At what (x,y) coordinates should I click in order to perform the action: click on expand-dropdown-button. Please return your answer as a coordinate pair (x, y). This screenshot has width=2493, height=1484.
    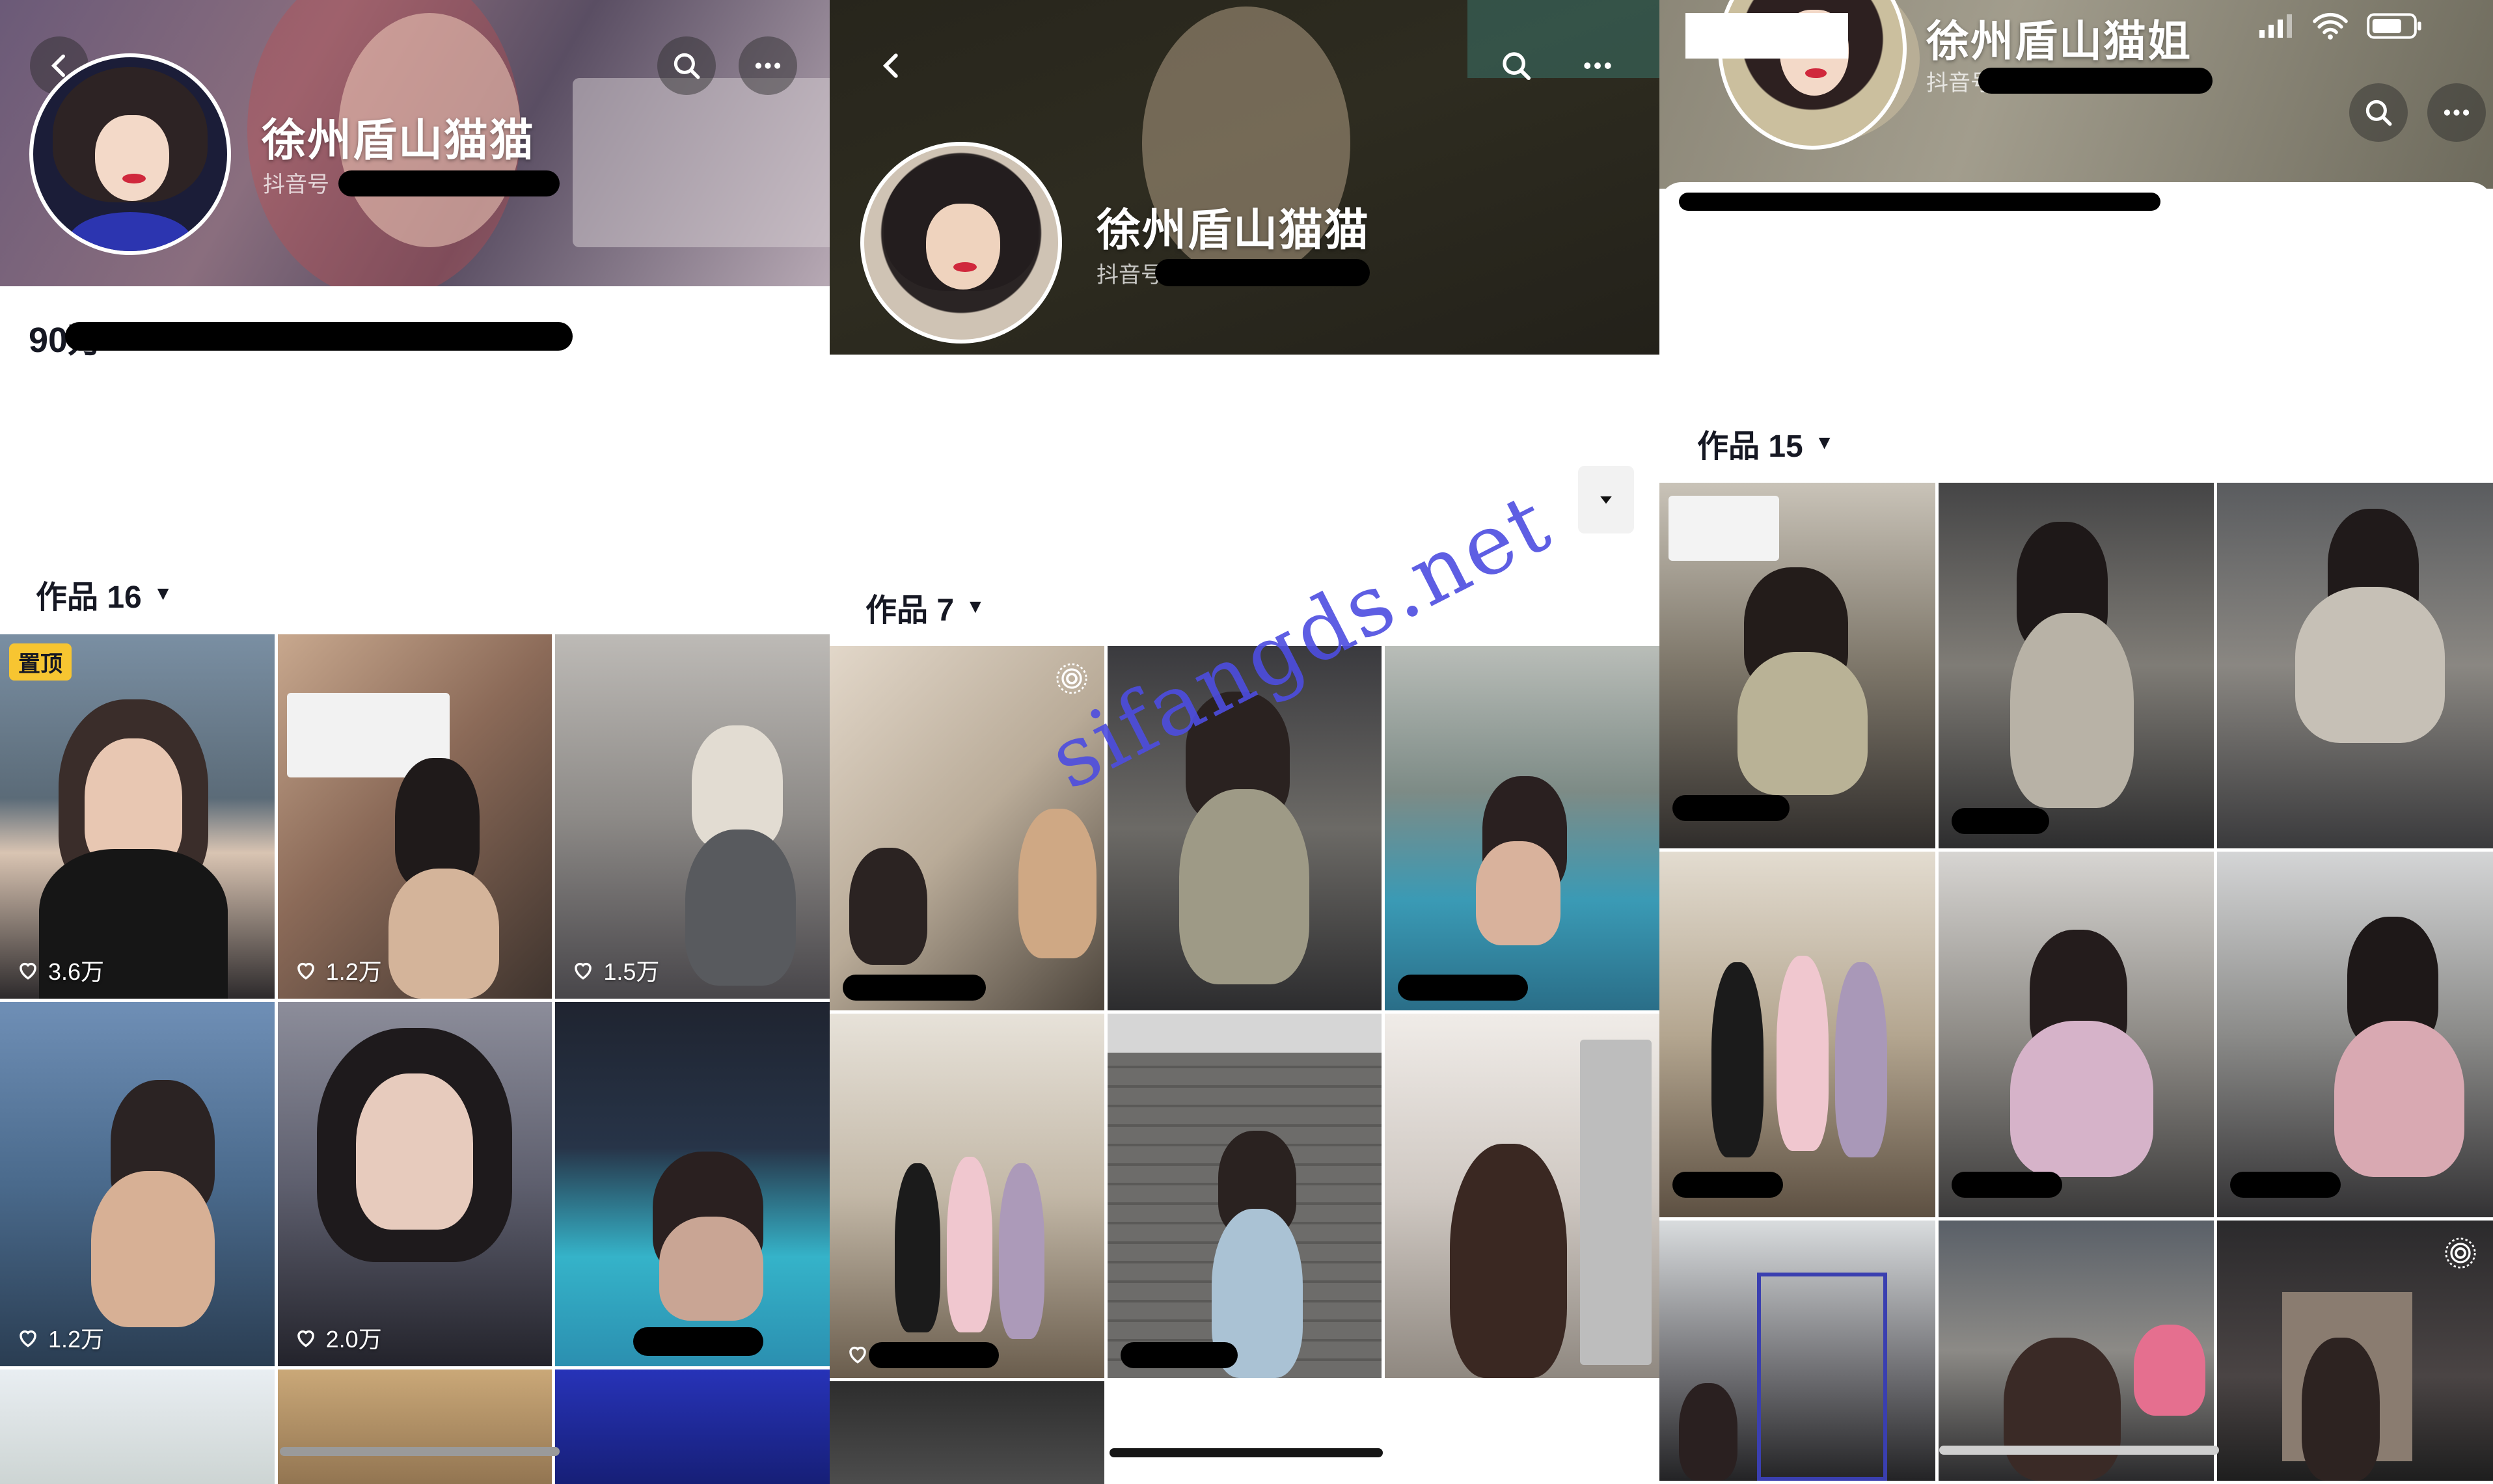
    Looking at the image, I should click on (1606, 499).